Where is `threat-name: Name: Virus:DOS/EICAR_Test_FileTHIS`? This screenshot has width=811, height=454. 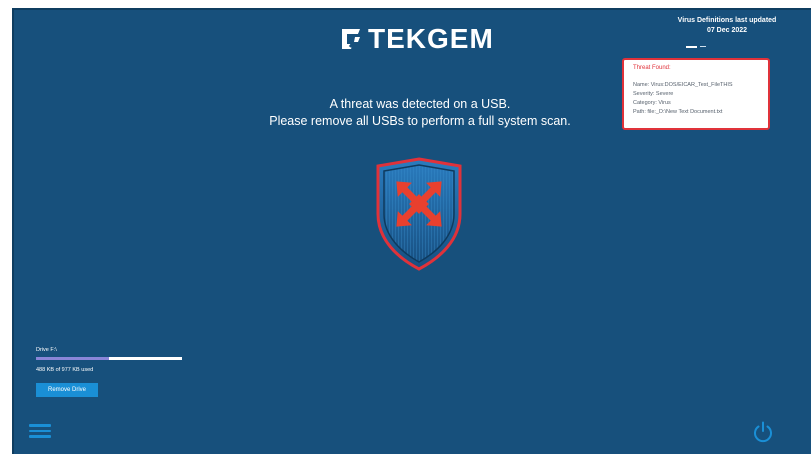
threat-name: Name: Virus:DOS/EICAR_Test_FileTHIS is located at coordinates (683, 85).